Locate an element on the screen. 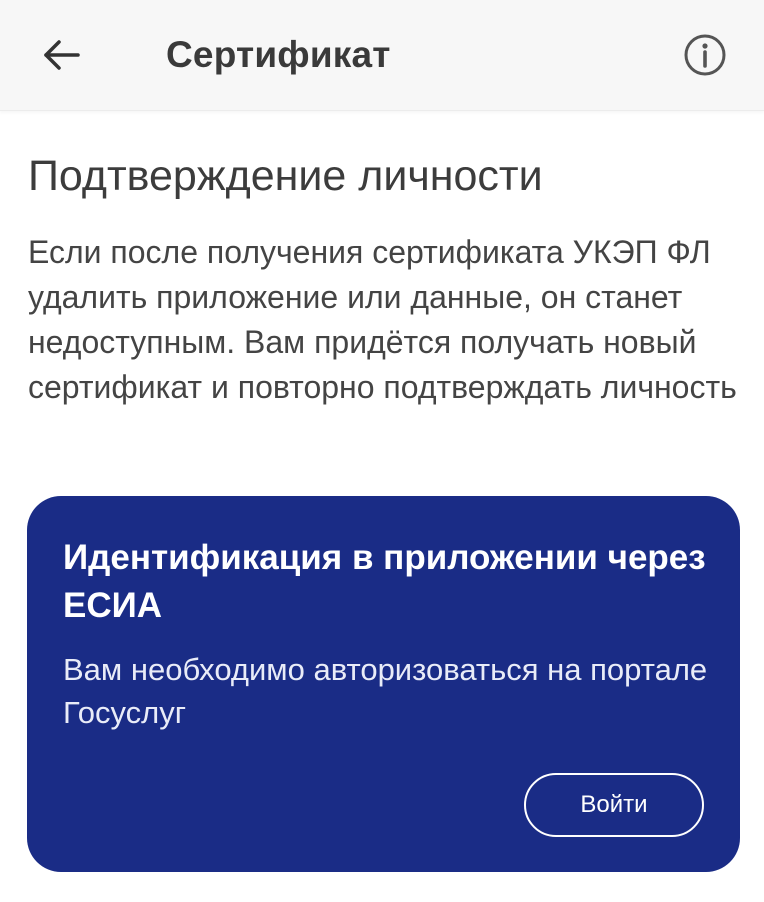 Image resolution: width=764 pixels, height=902 pixels. info-circle-icon is located at coordinates (705, 55).